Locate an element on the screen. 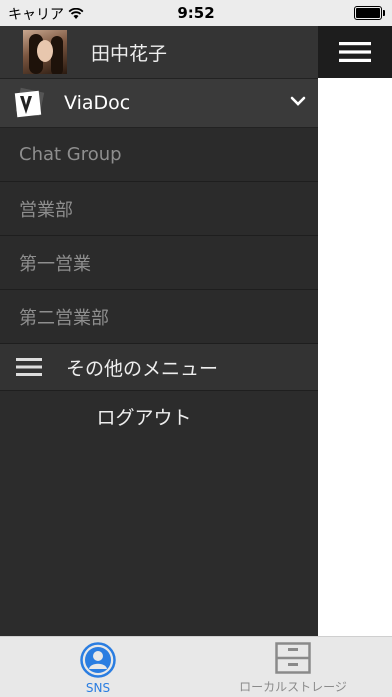  logout-label: ログアウト is located at coordinates (144, 417).